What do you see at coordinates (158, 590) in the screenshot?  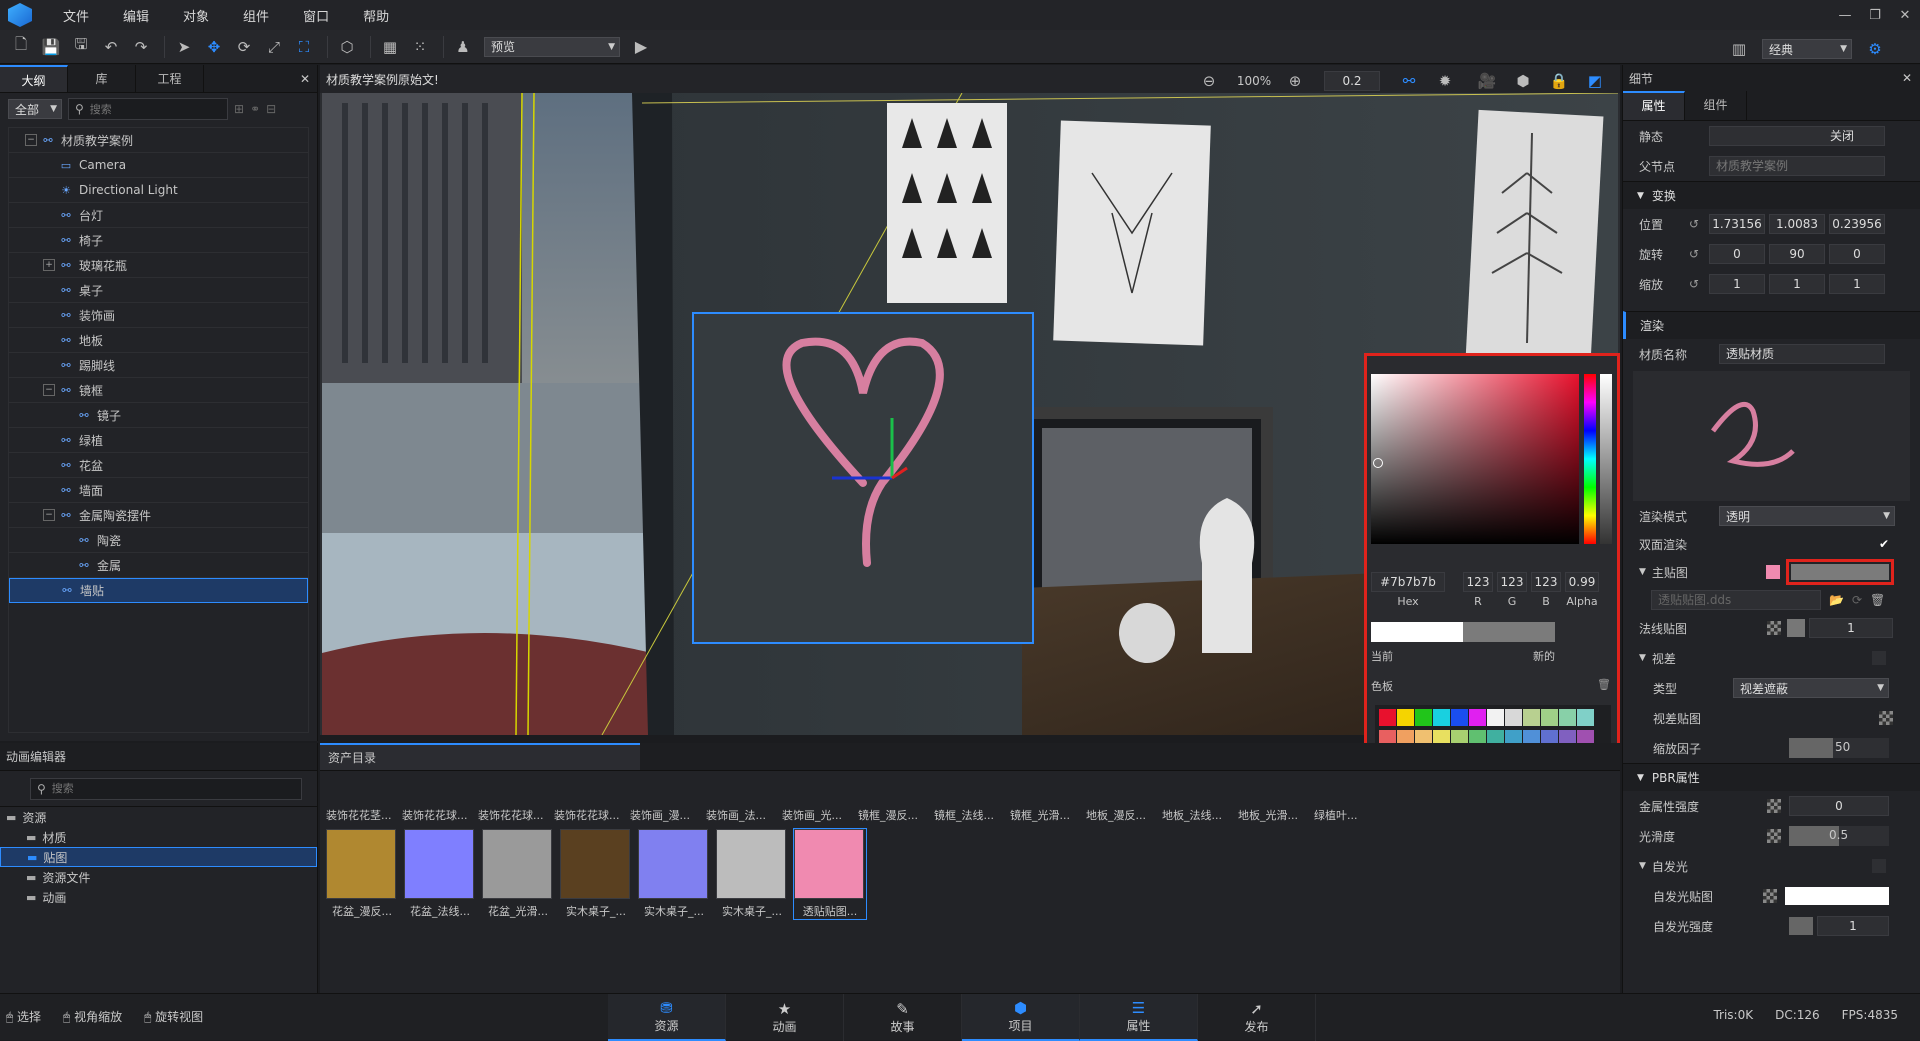 I see `tree-item: ⚯ 墙贴` at bounding box center [158, 590].